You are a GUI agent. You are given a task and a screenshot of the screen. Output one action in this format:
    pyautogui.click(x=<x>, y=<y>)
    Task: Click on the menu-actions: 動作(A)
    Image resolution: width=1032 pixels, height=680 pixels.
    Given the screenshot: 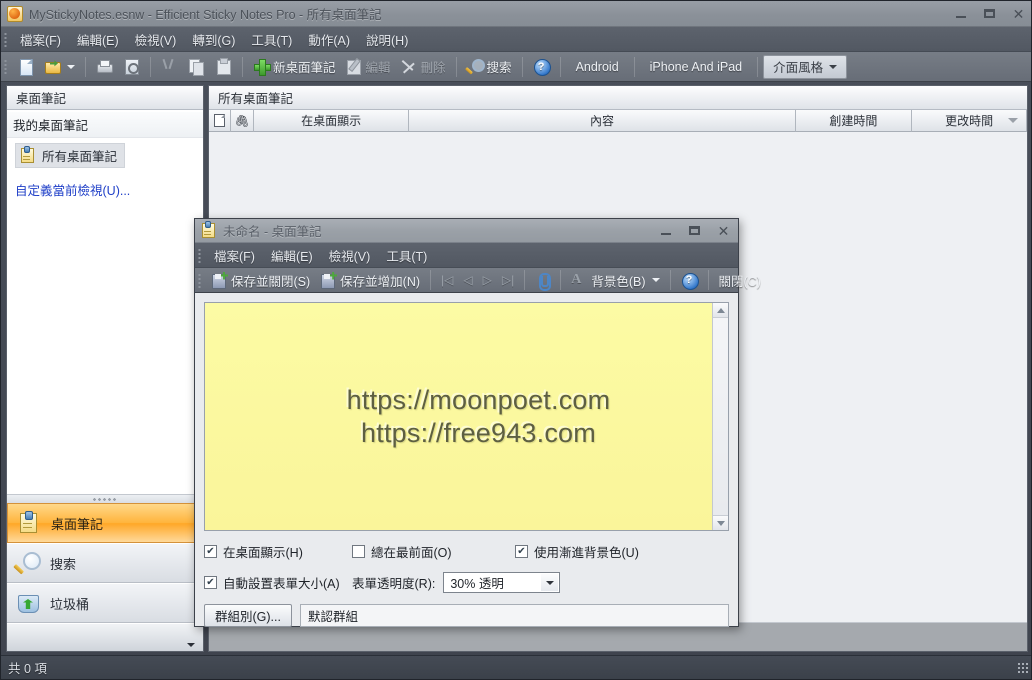 What is the action you would take?
    pyautogui.click(x=329, y=39)
    